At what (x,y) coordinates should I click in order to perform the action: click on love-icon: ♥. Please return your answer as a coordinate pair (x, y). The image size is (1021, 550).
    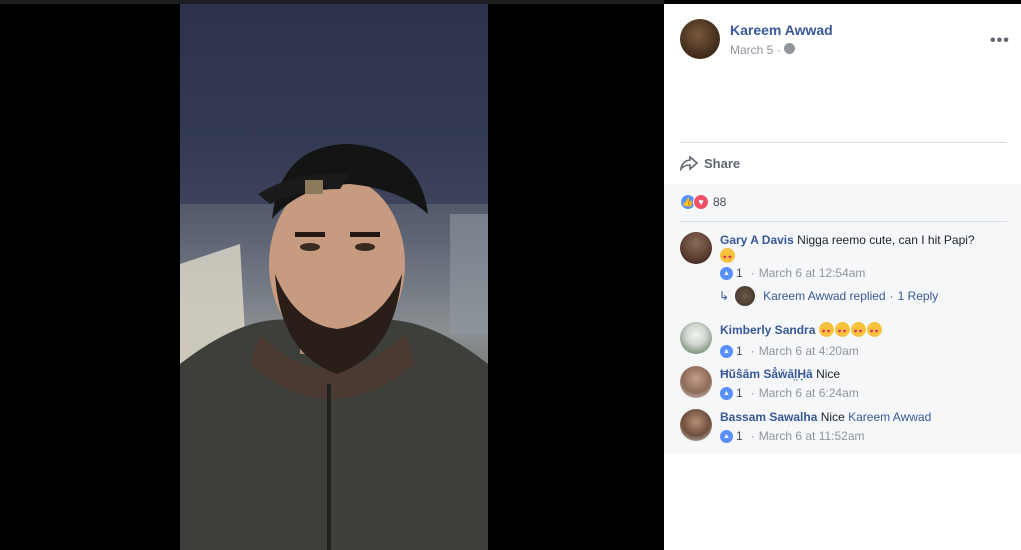
    Looking at the image, I should click on (701, 202).